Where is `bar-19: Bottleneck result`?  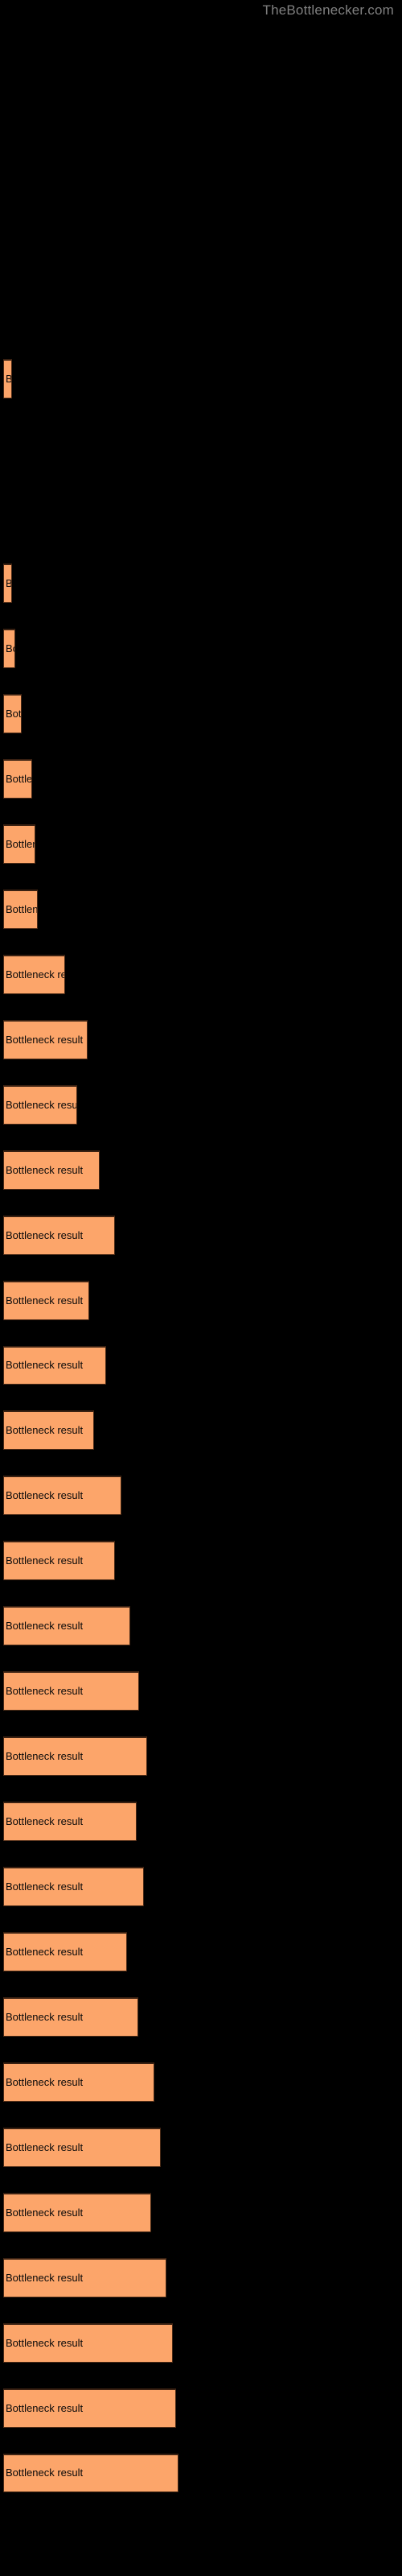 bar-19: Bottleneck result is located at coordinates (71, 1691).